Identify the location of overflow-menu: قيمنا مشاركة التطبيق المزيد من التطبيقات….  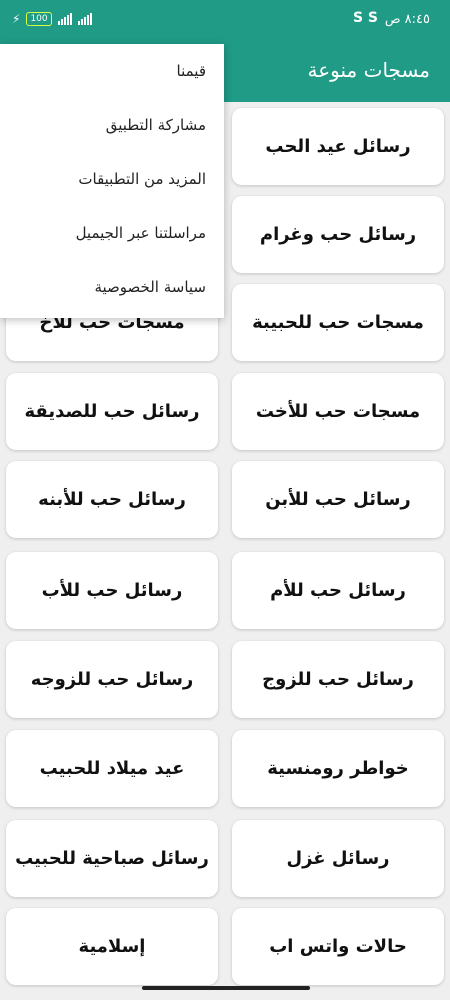
(112, 181).